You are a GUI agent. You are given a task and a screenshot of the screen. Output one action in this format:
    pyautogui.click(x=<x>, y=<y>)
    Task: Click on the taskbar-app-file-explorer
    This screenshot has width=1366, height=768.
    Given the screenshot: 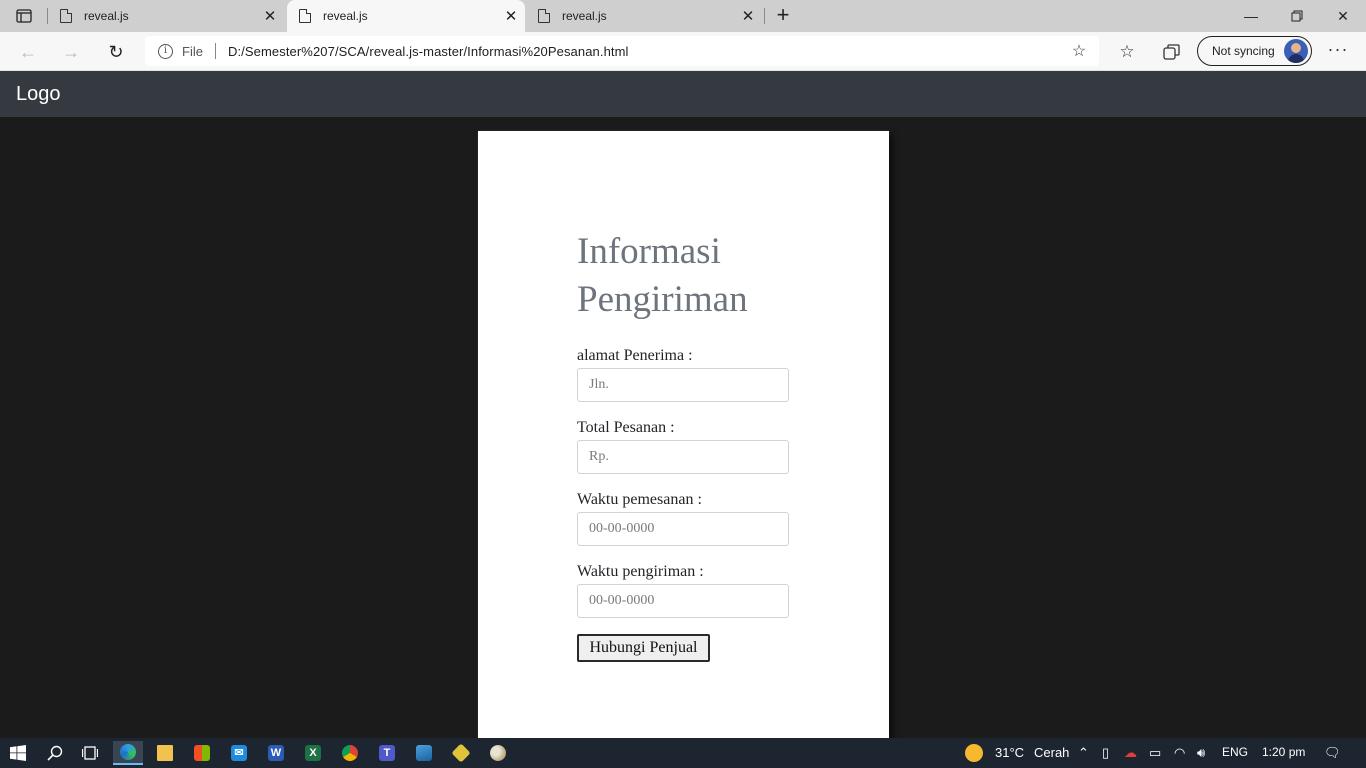 What is the action you would take?
    pyautogui.click(x=165, y=753)
    